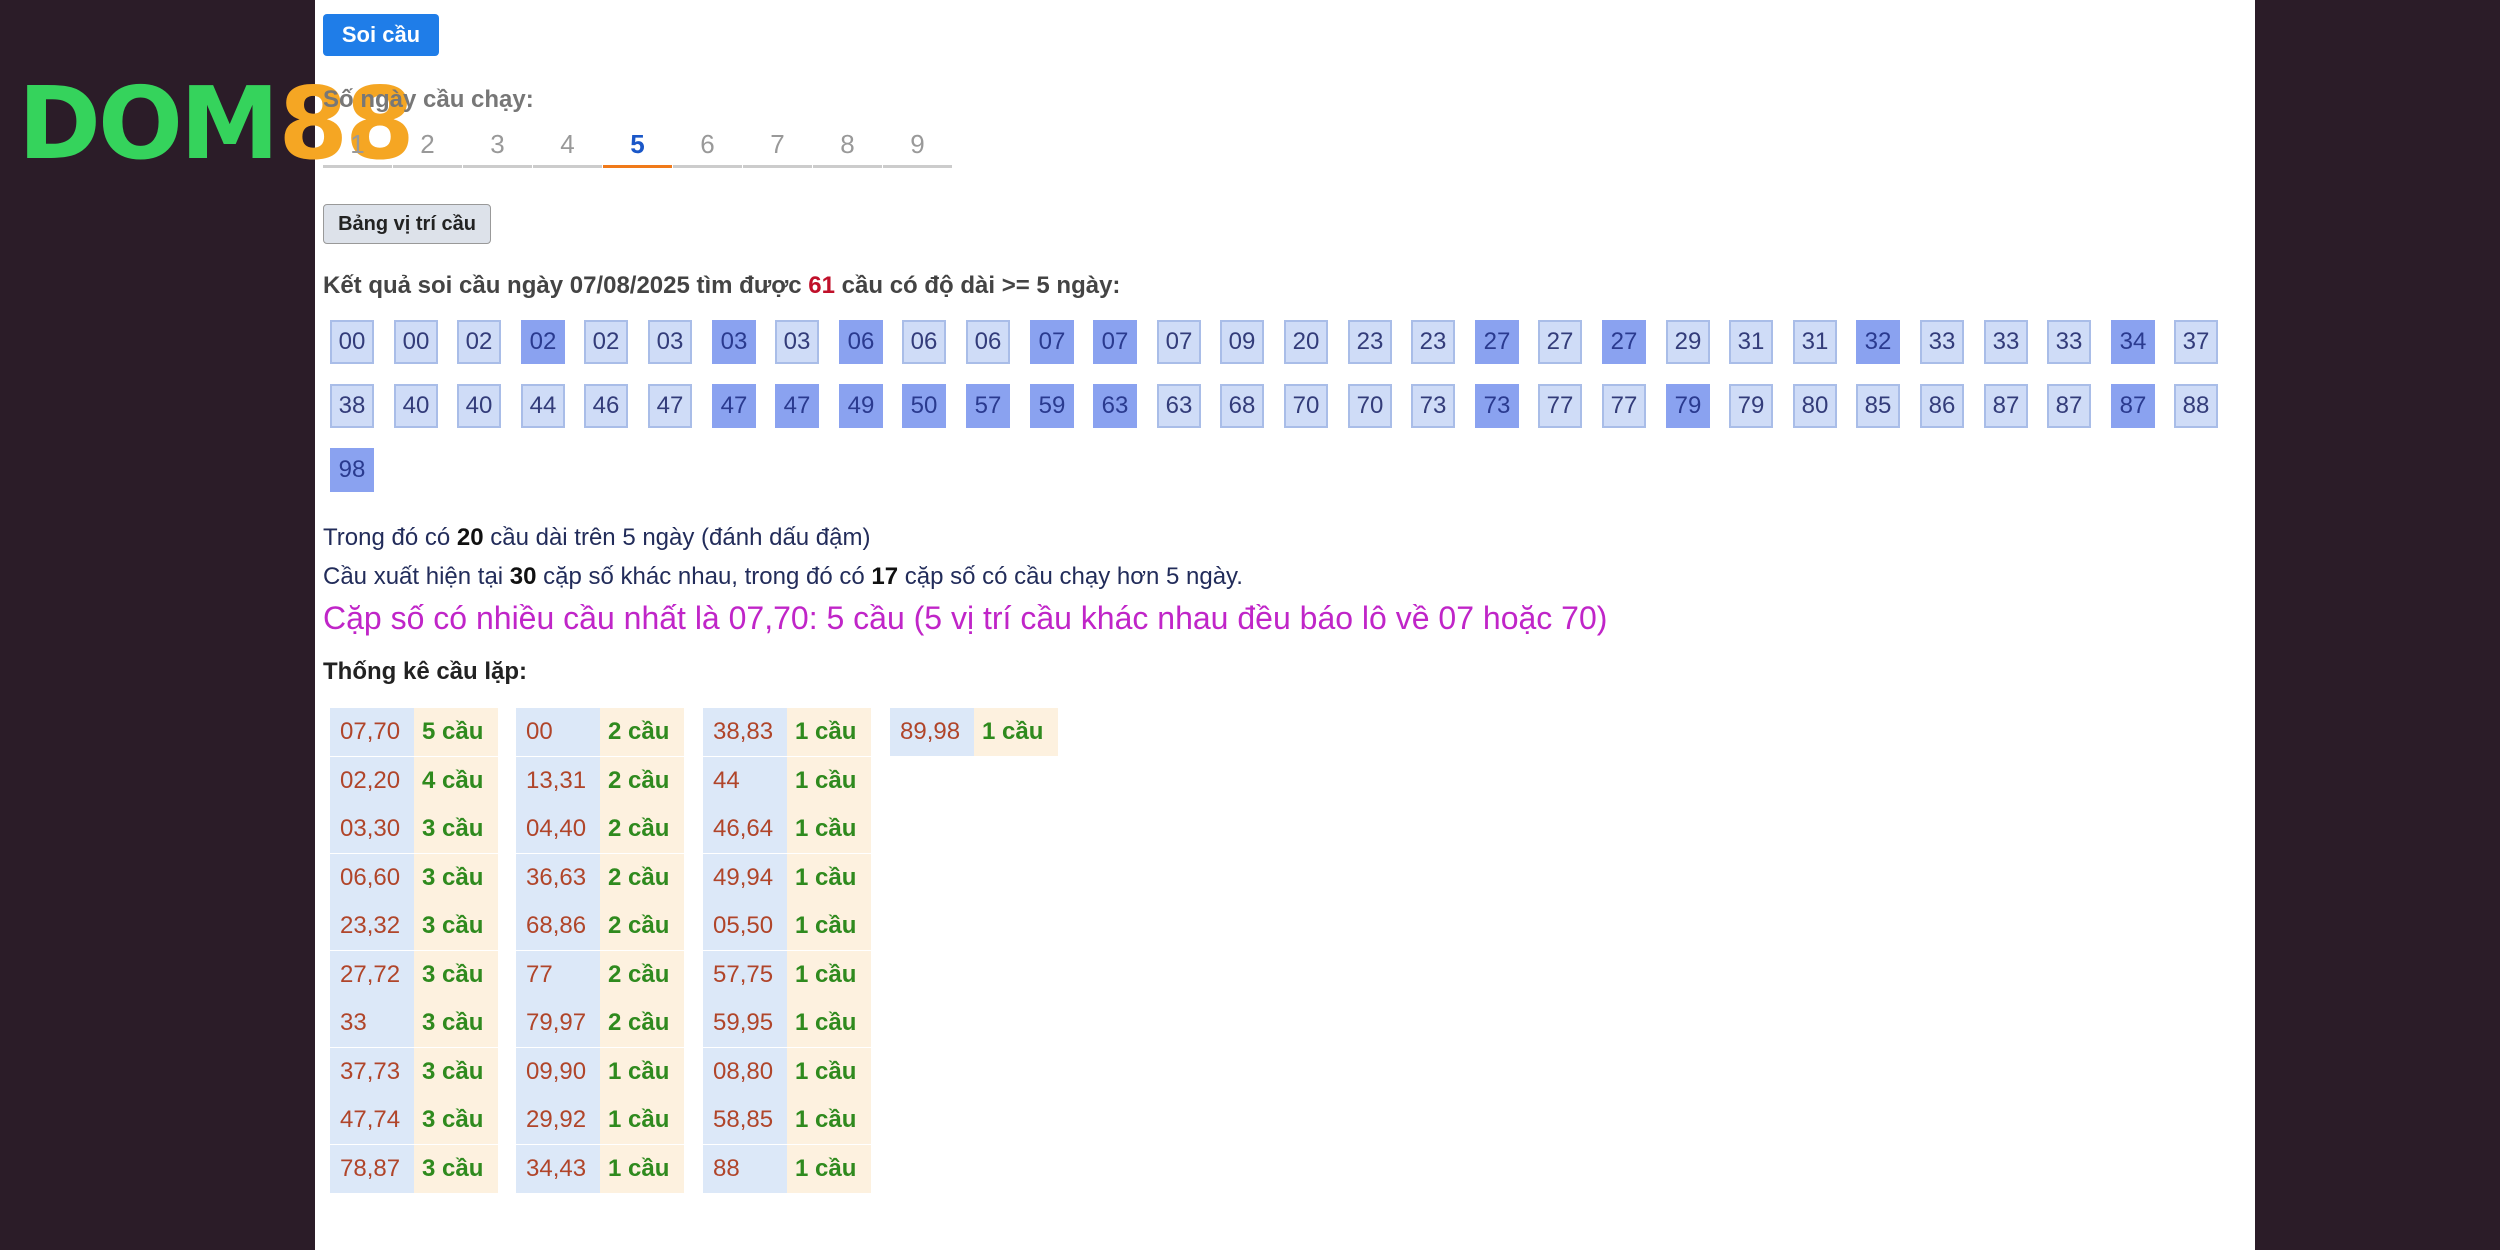 The width and height of the screenshot is (2500, 1250). Describe the element at coordinates (745, 1072) in the screenshot. I see `stats-pair: 08,80` at that location.